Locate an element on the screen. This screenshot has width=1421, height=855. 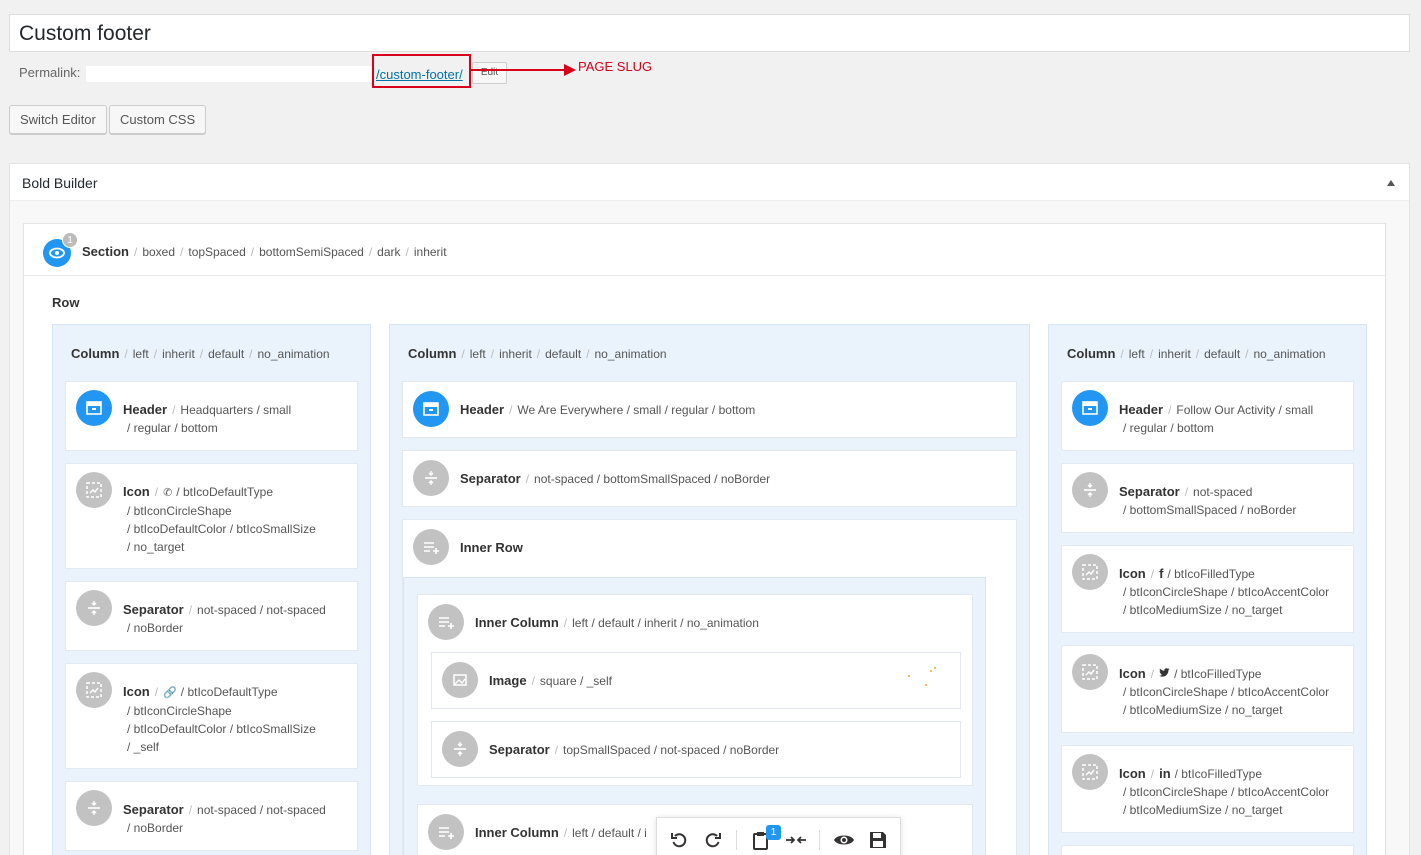
permalink-slug-link: /custom-footer/ is located at coordinates (419, 74).